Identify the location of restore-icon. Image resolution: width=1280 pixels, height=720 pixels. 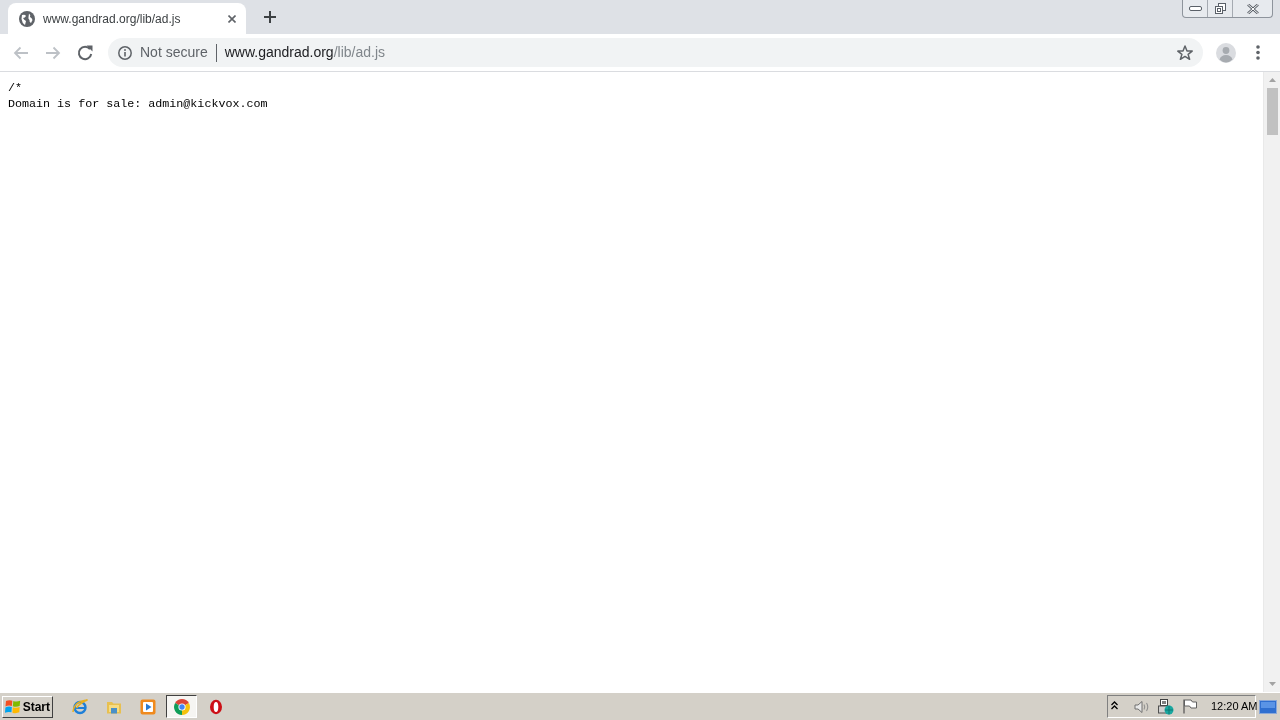
(1220, 8).